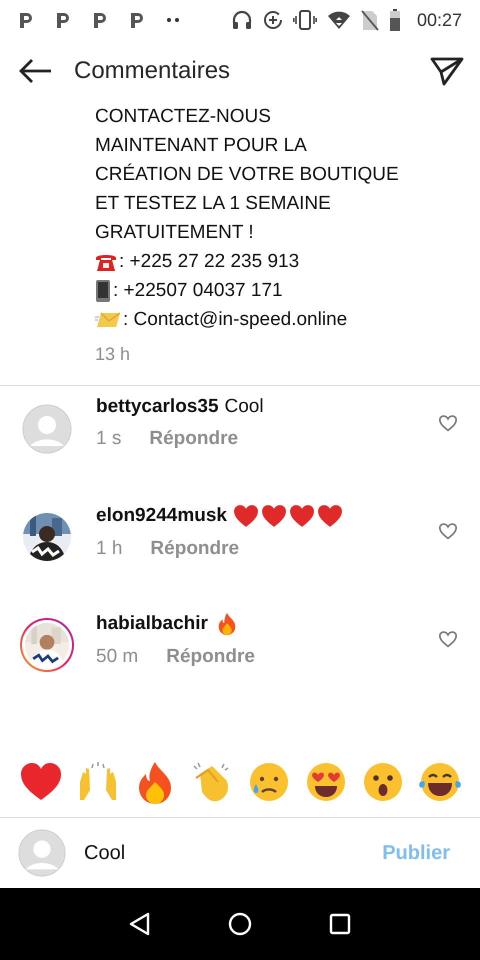  What do you see at coordinates (109, 439) in the screenshot?
I see `comment-time: 1 s` at bounding box center [109, 439].